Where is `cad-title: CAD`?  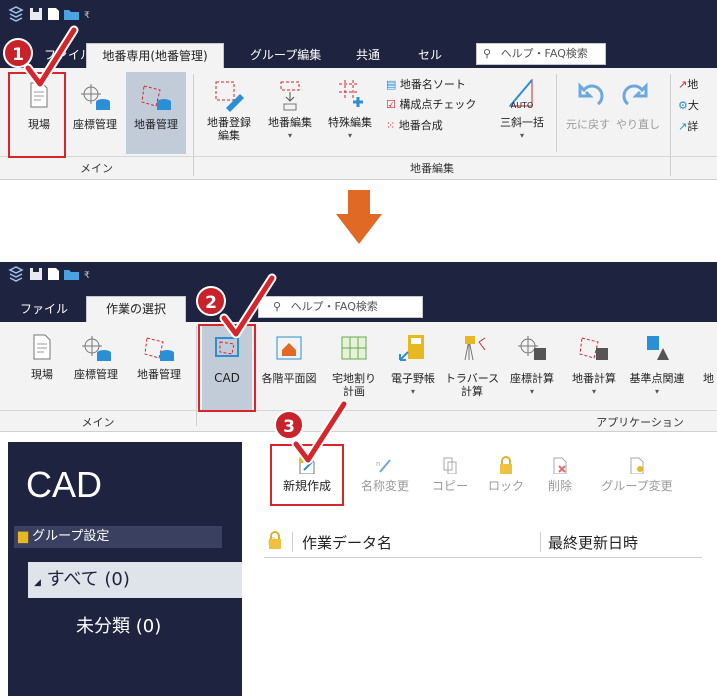
cad-title: CAD is located at coordinates (64, 484).